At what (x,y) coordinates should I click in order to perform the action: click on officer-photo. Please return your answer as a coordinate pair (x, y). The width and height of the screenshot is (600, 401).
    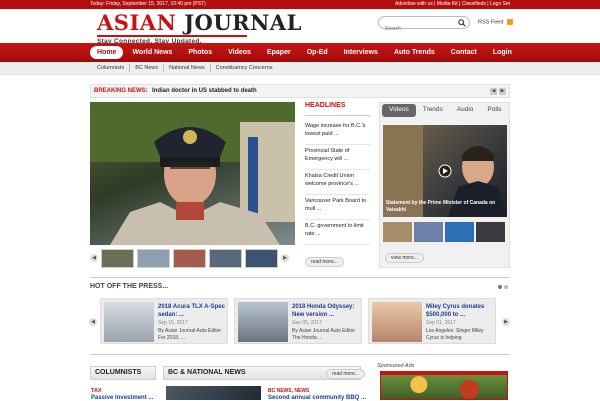
    Looking at the image, I should click on (192, 173).